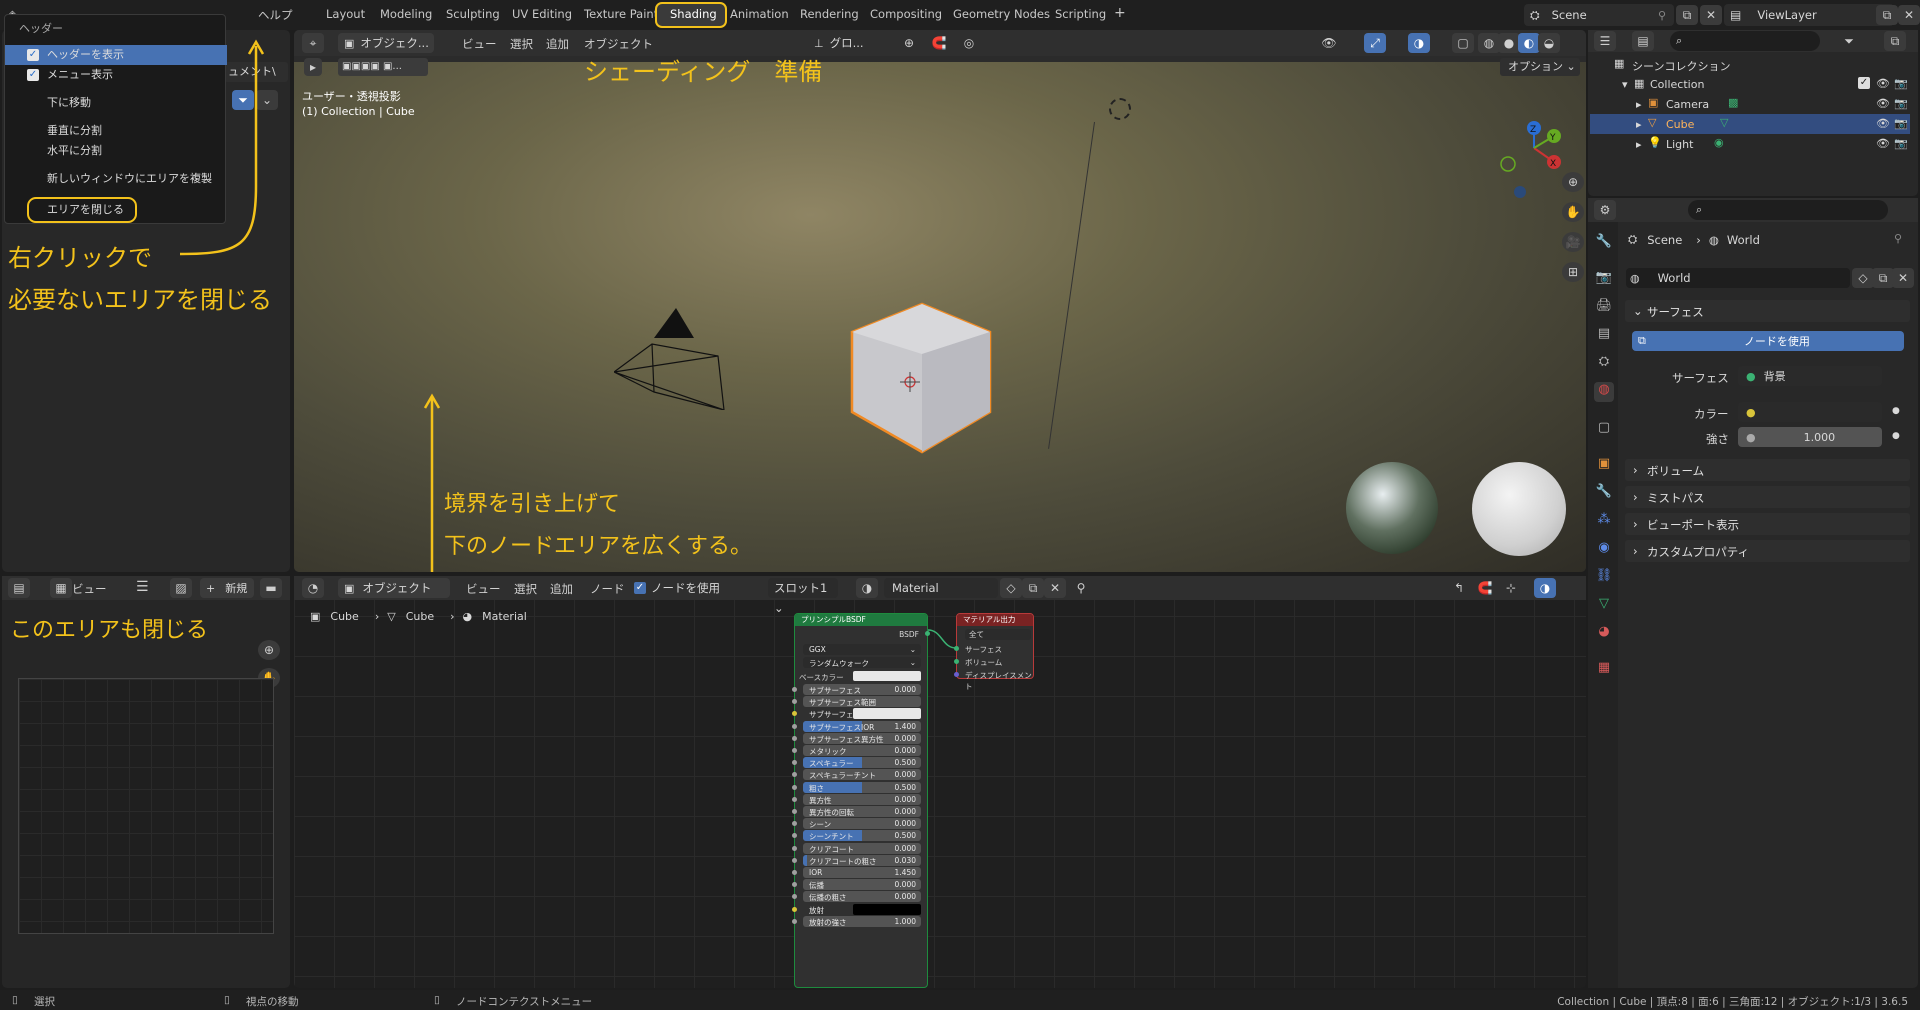 This screenshot has height=1010, width=1920. Describe the element at coordinates (1120, 109) in the screenshot. I see `light-object` at that location.